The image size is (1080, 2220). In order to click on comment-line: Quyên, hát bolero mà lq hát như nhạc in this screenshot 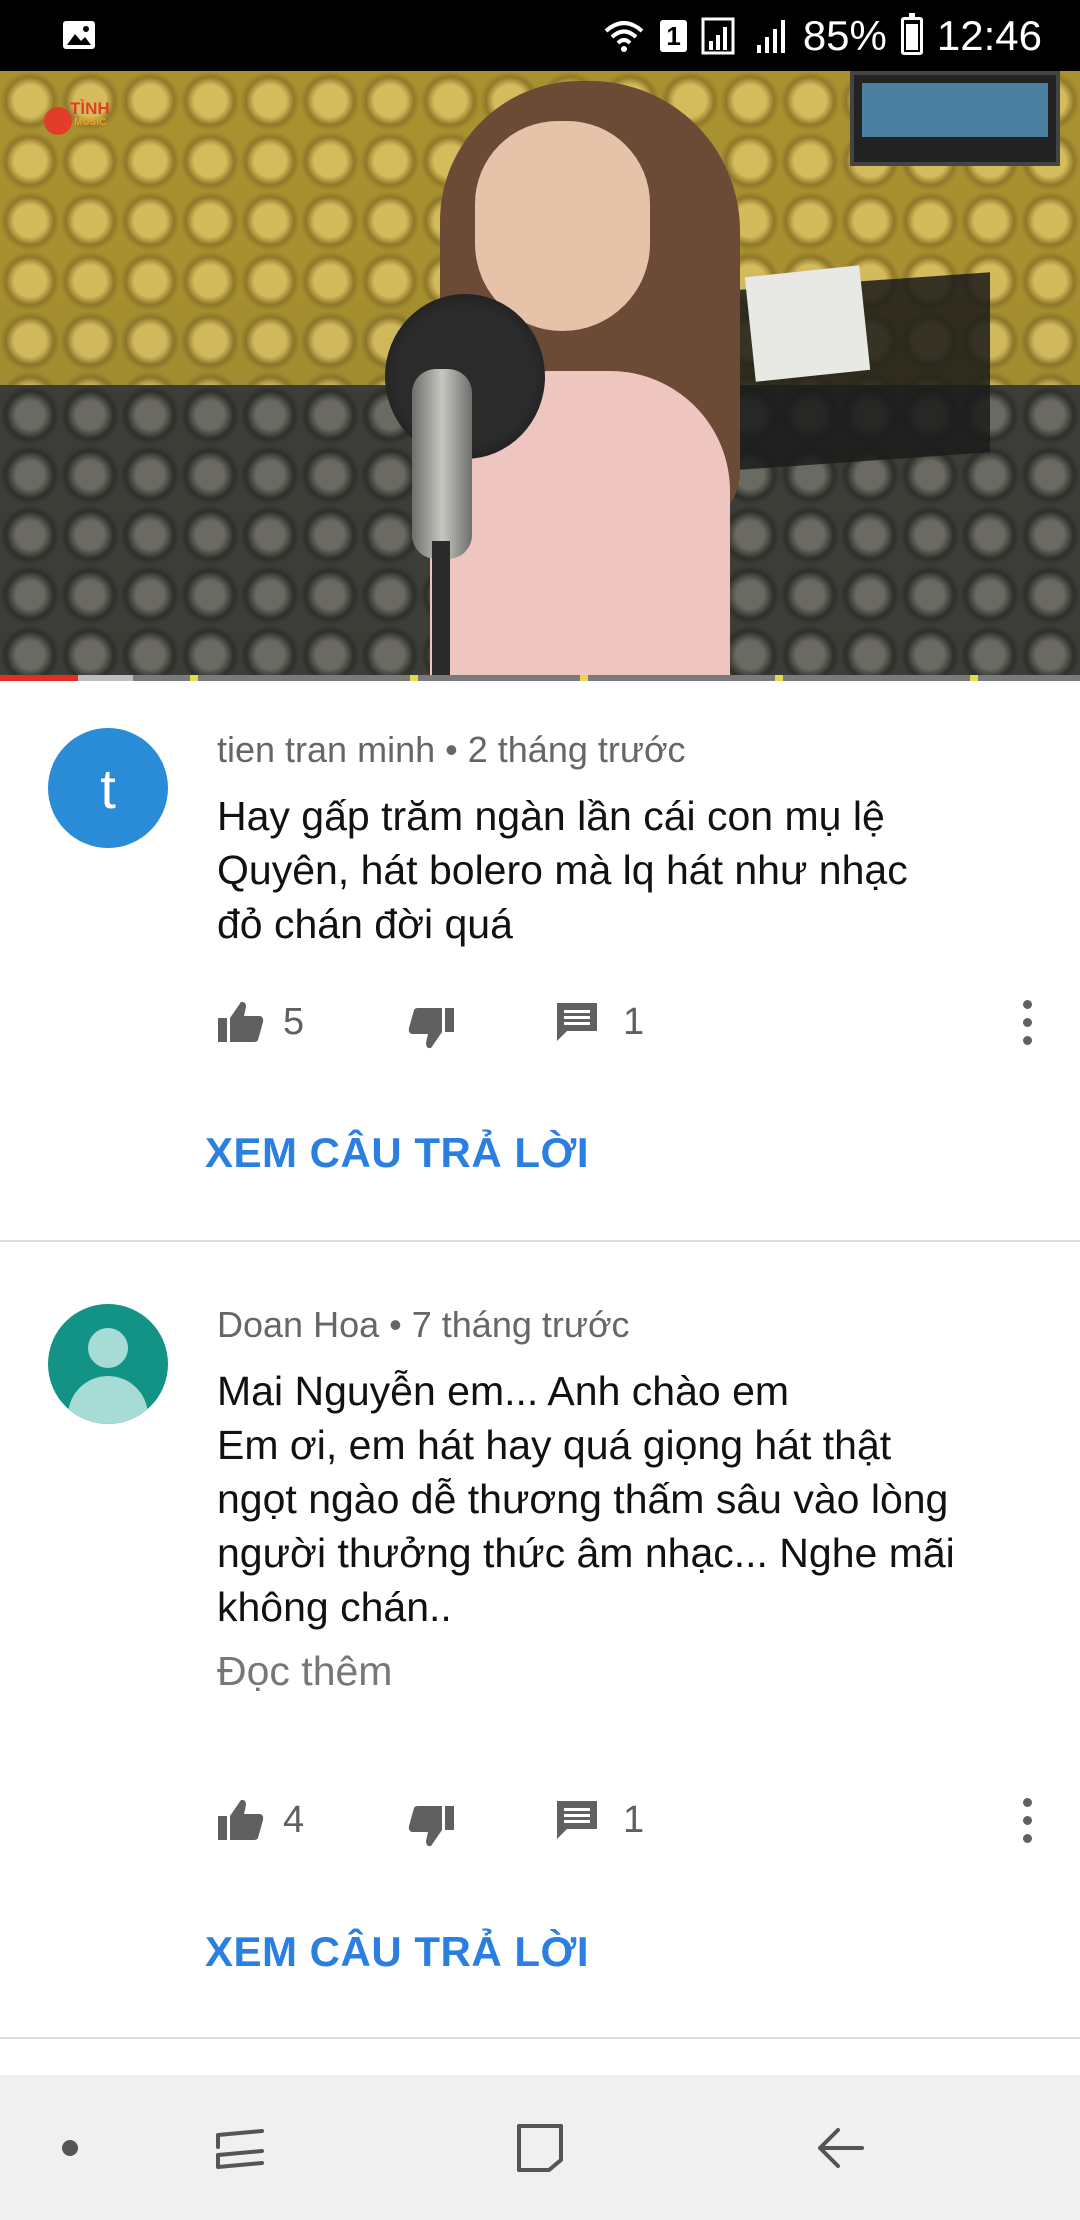, I will do `click(562, 870)`.